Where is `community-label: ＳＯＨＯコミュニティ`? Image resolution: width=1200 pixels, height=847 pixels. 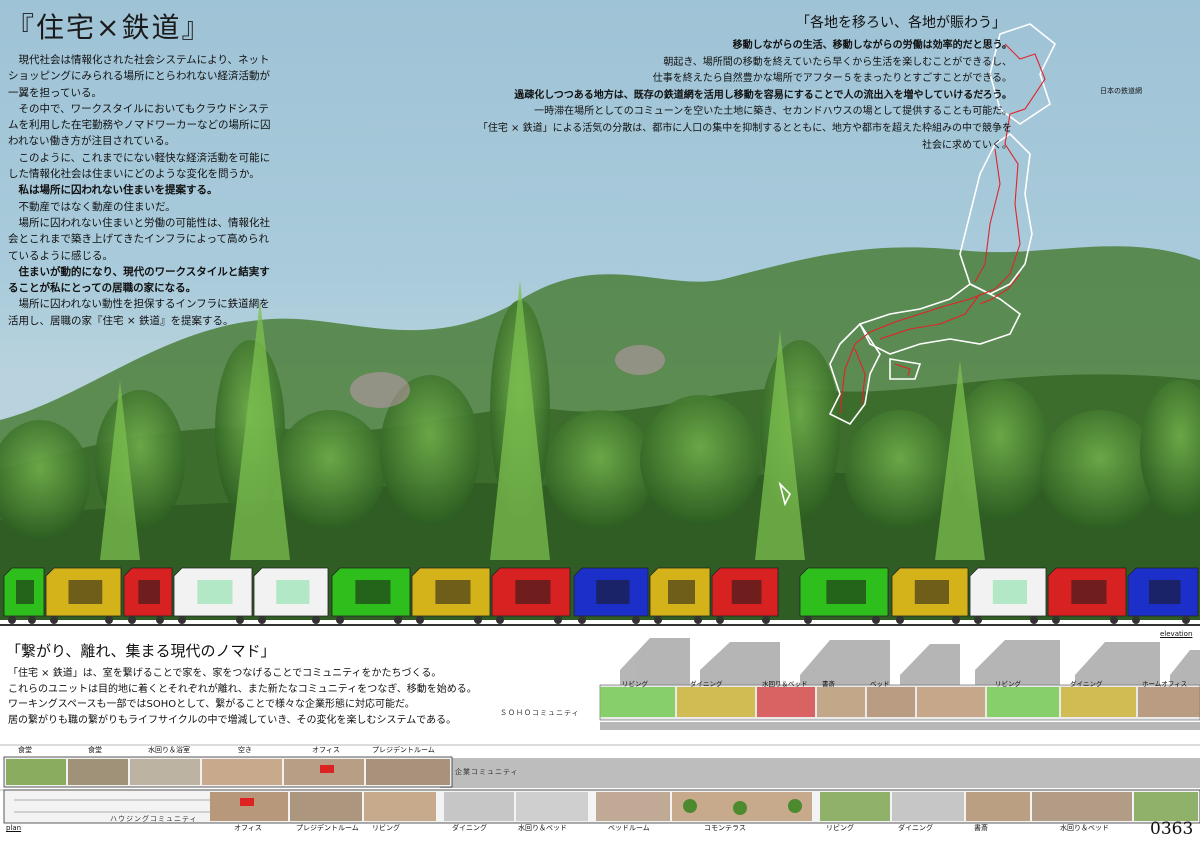
community-label: ＳＯＨＯコミュニティ is located at coordinates (540, 713).